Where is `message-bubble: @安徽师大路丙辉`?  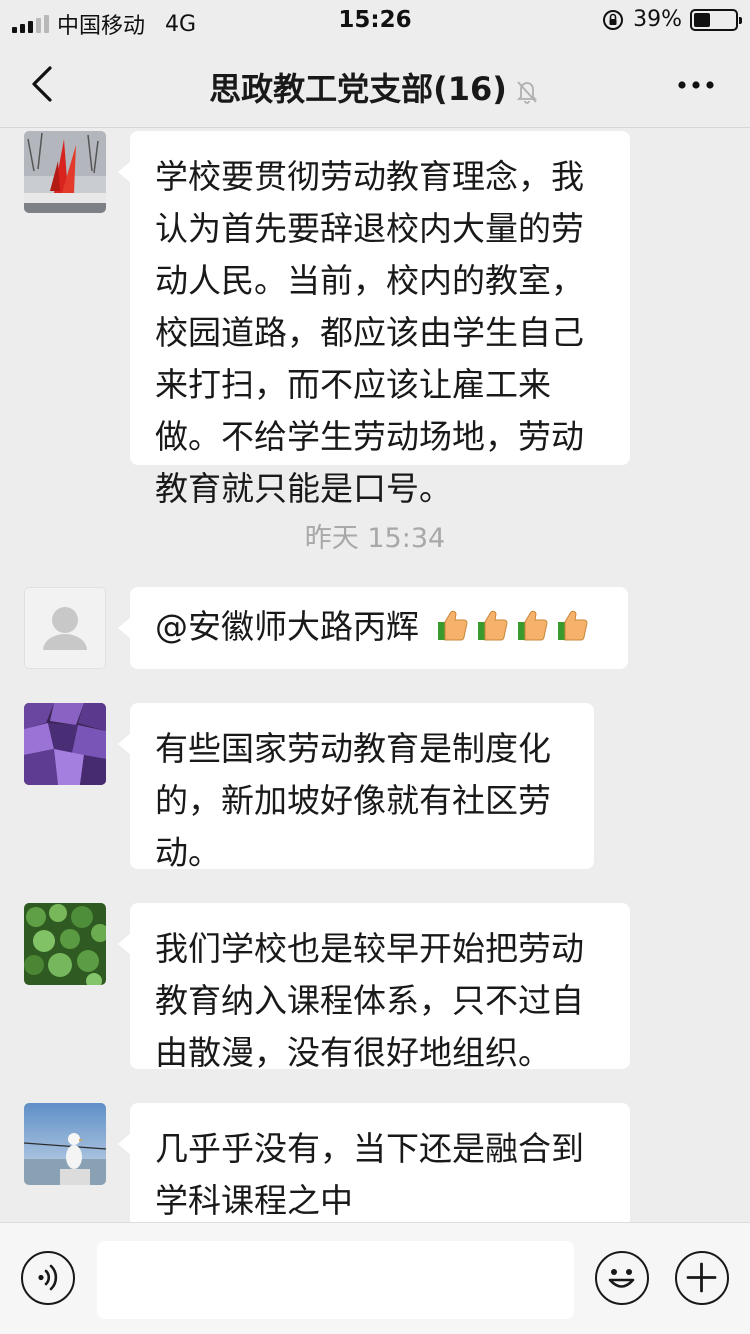 message-bubble: @安徽师大路丙辉 is located at coordinates (373, 628).